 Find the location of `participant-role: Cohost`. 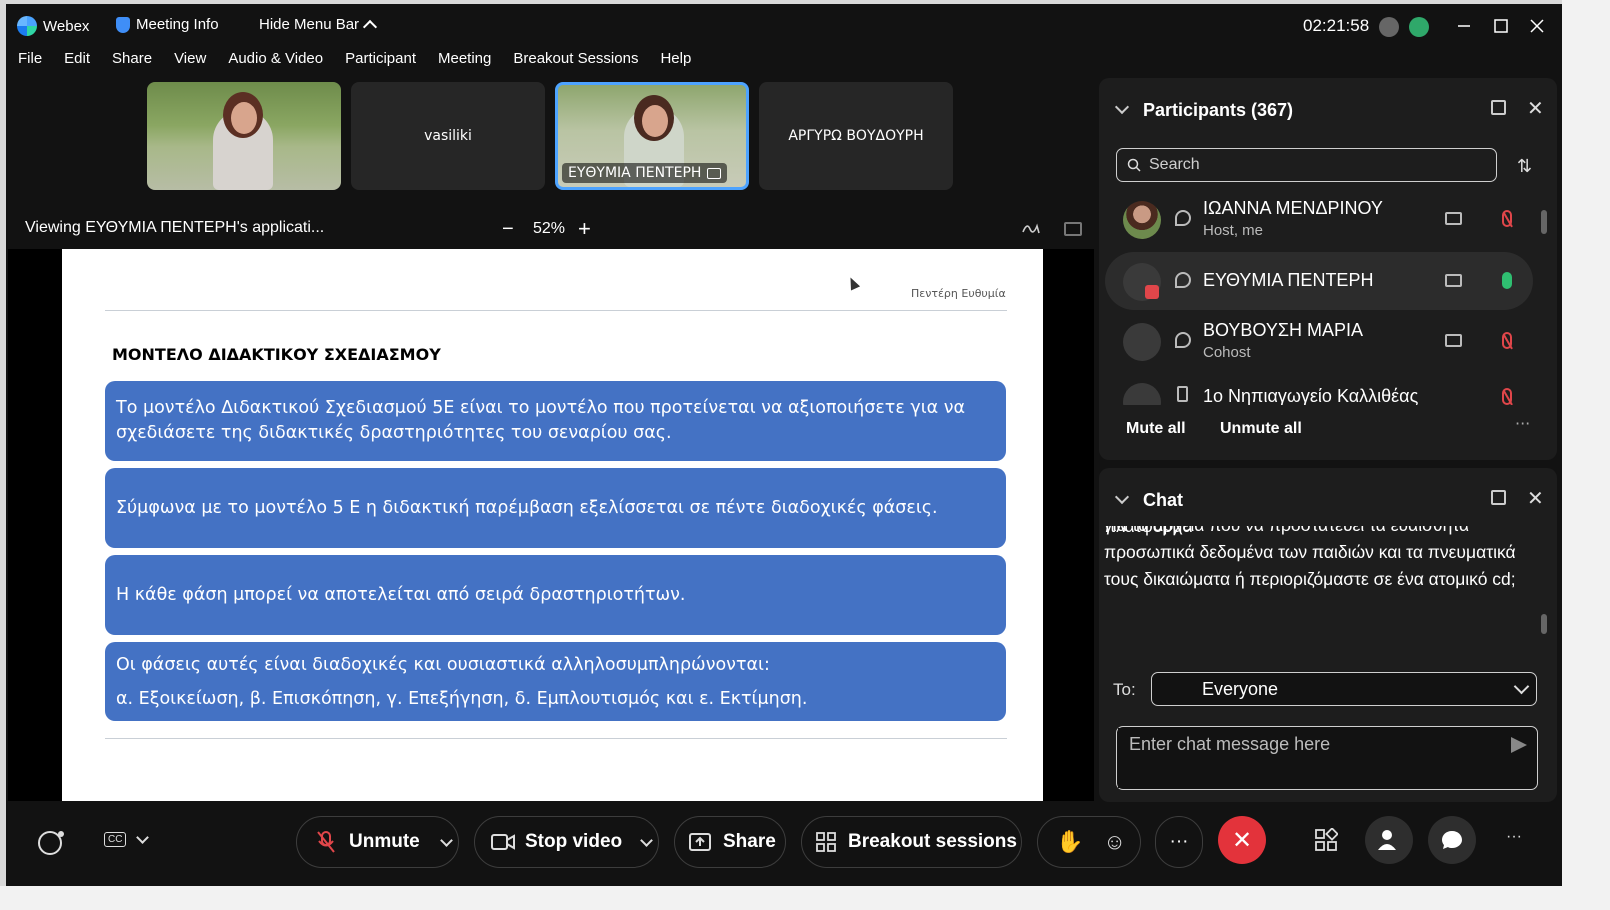

participant-role: Cohost is located at coordinates (1227, 352).